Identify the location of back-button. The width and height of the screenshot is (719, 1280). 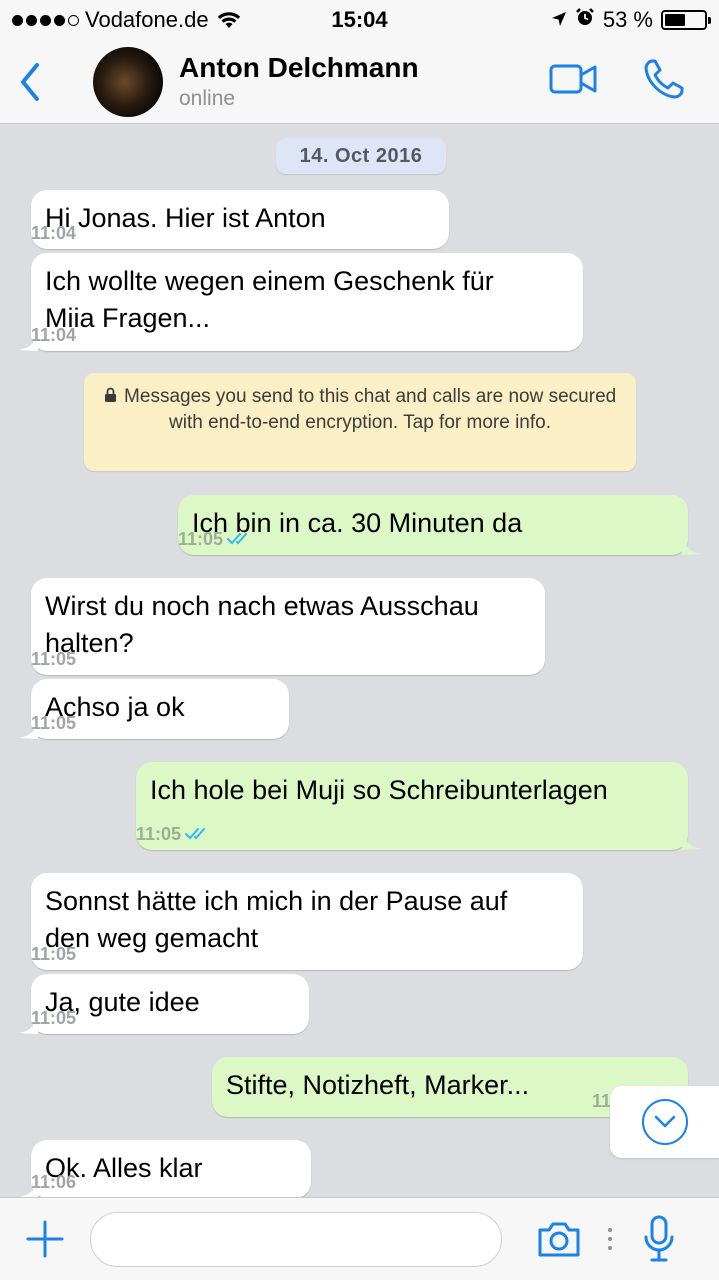
(30, 82).